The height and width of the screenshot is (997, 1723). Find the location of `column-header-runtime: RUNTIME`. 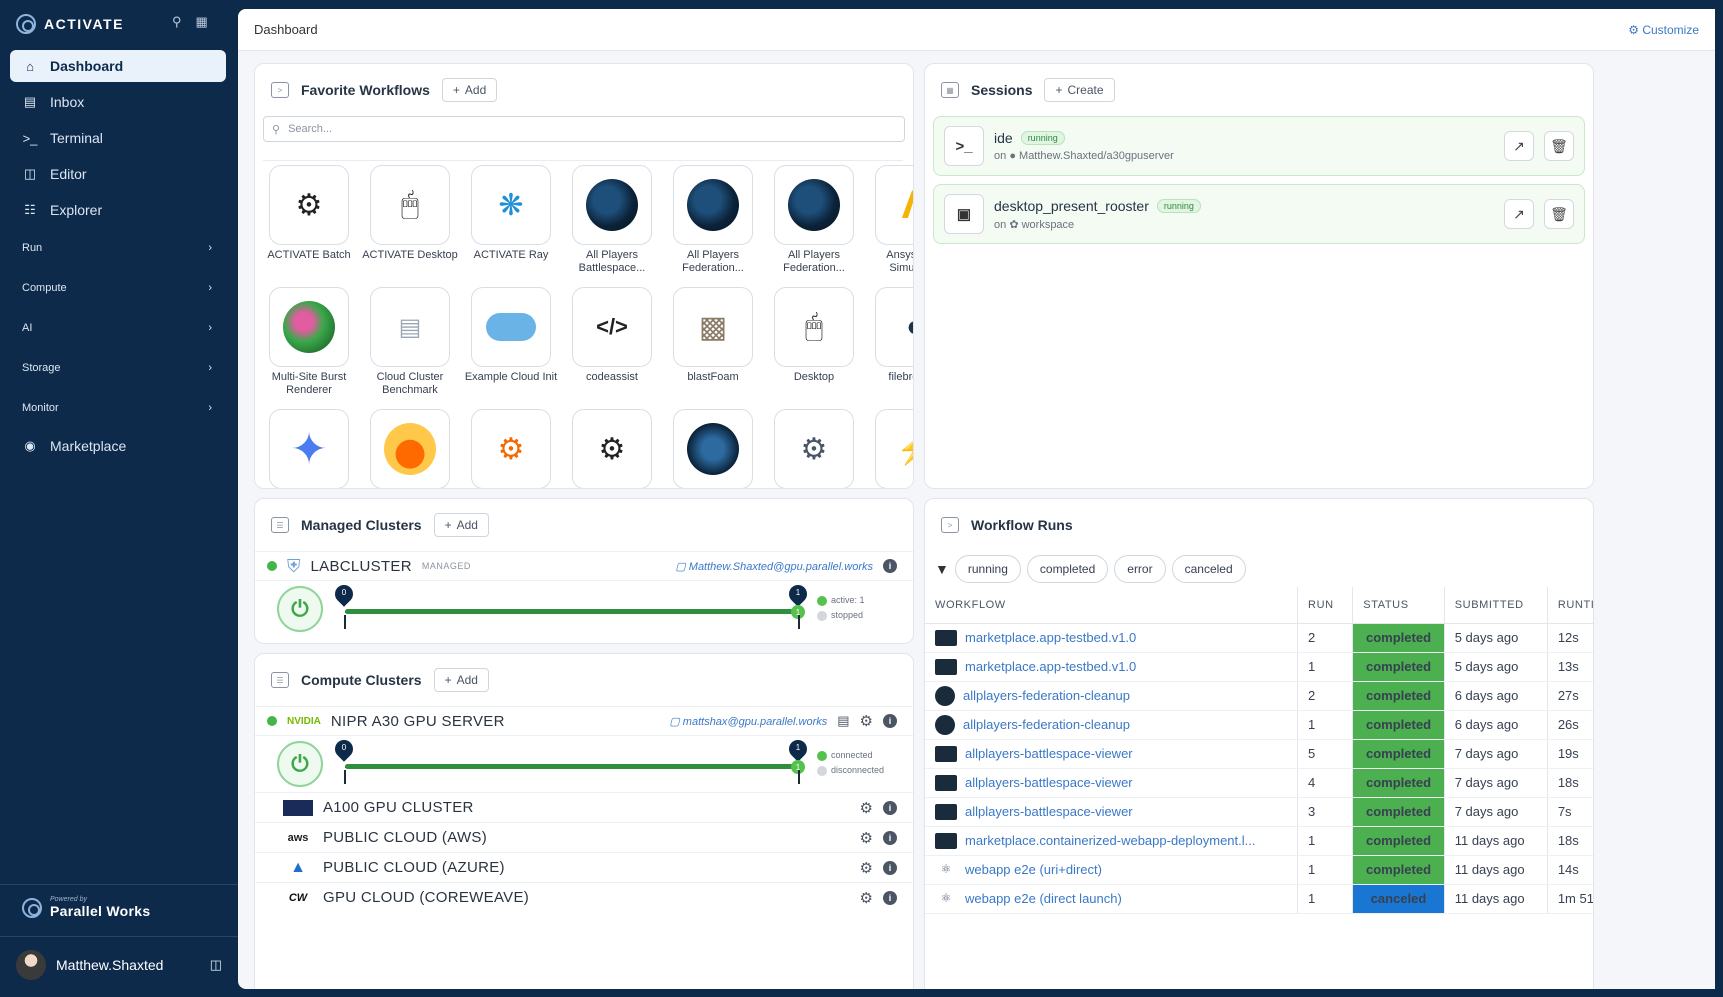

column-header-runtime: RUNTIME is located at coordinates (1570, 605).